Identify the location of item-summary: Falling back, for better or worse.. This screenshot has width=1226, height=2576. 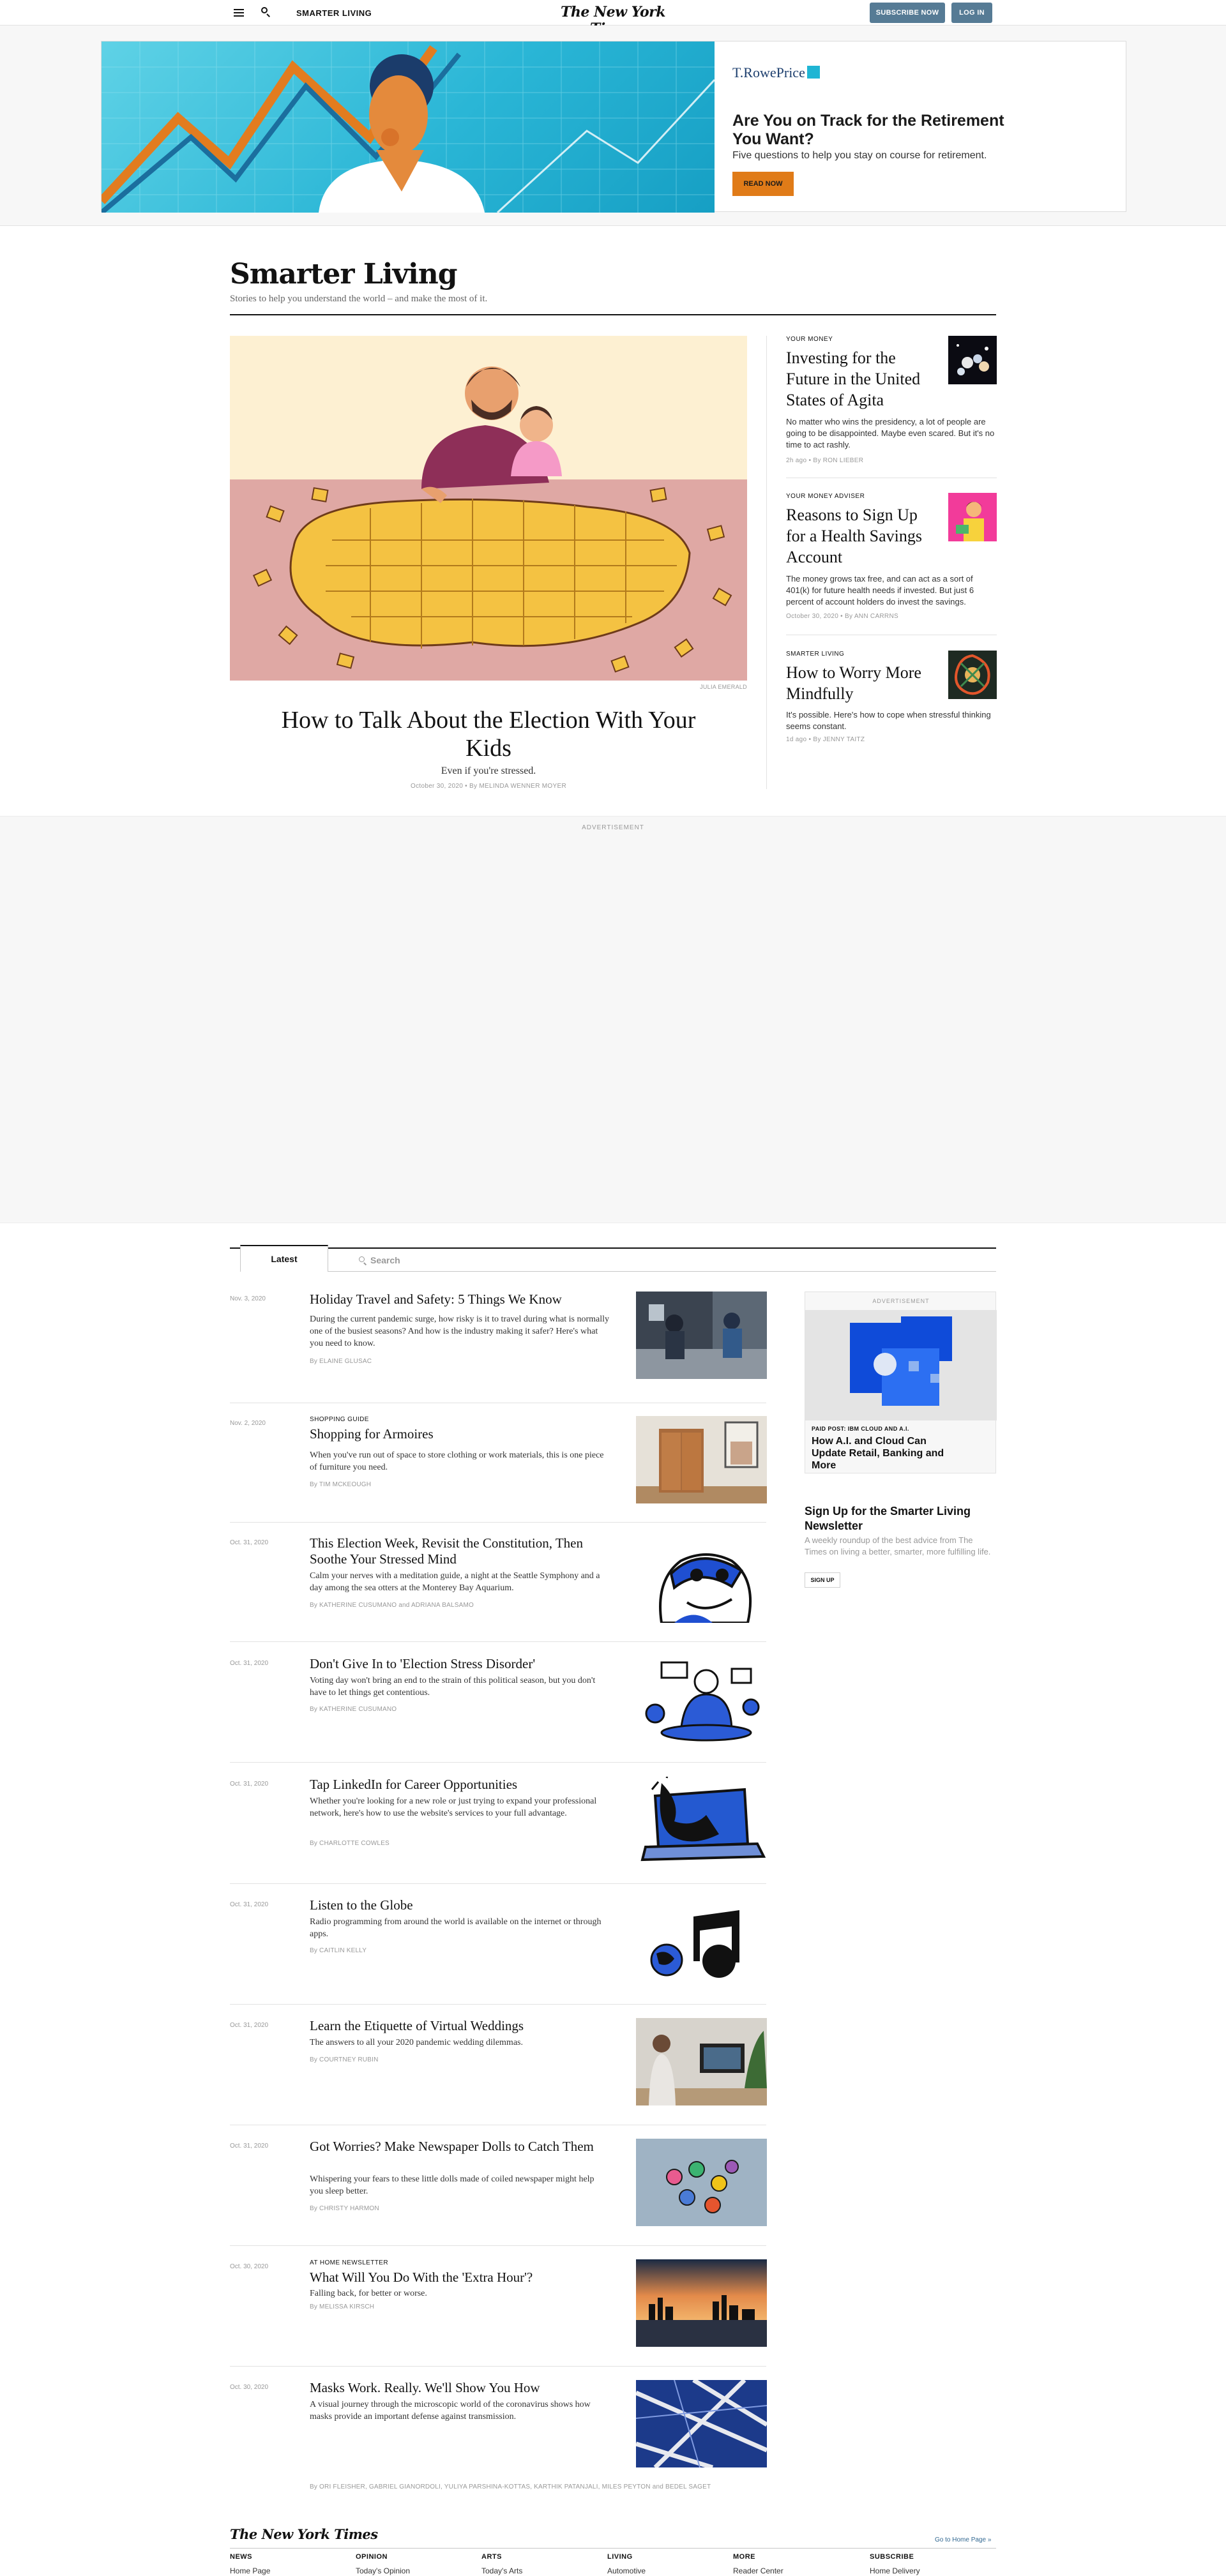
(369, 2293).